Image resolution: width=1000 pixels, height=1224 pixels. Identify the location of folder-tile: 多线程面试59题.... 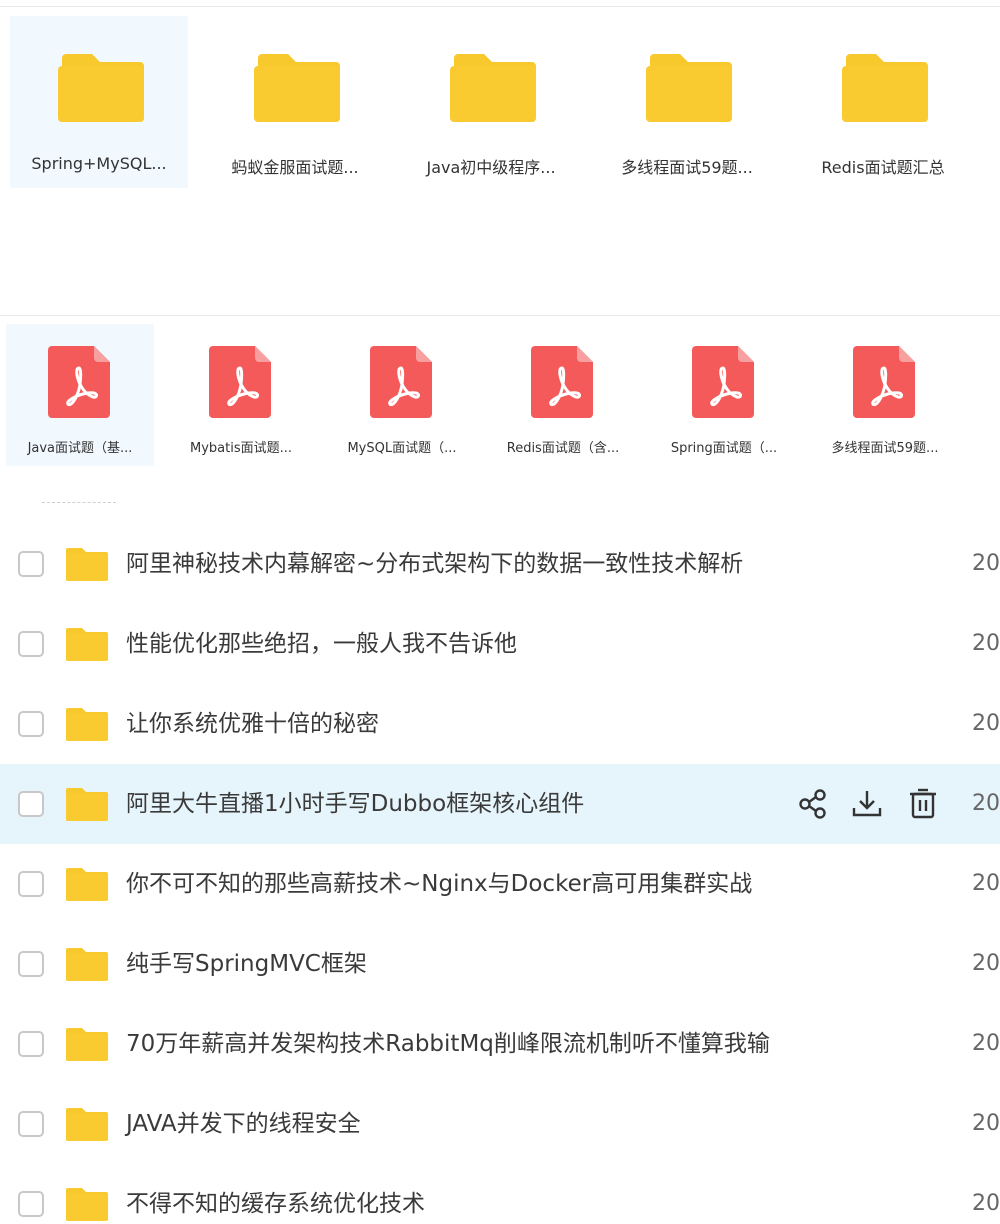
(687, 102).